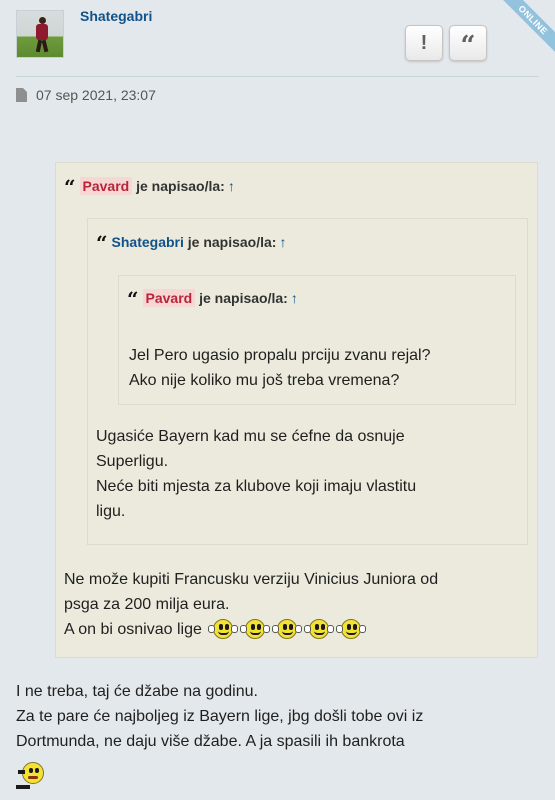 This screenshot has width=555, height=800. I want to click on smiley-icon, so click(31, 776).